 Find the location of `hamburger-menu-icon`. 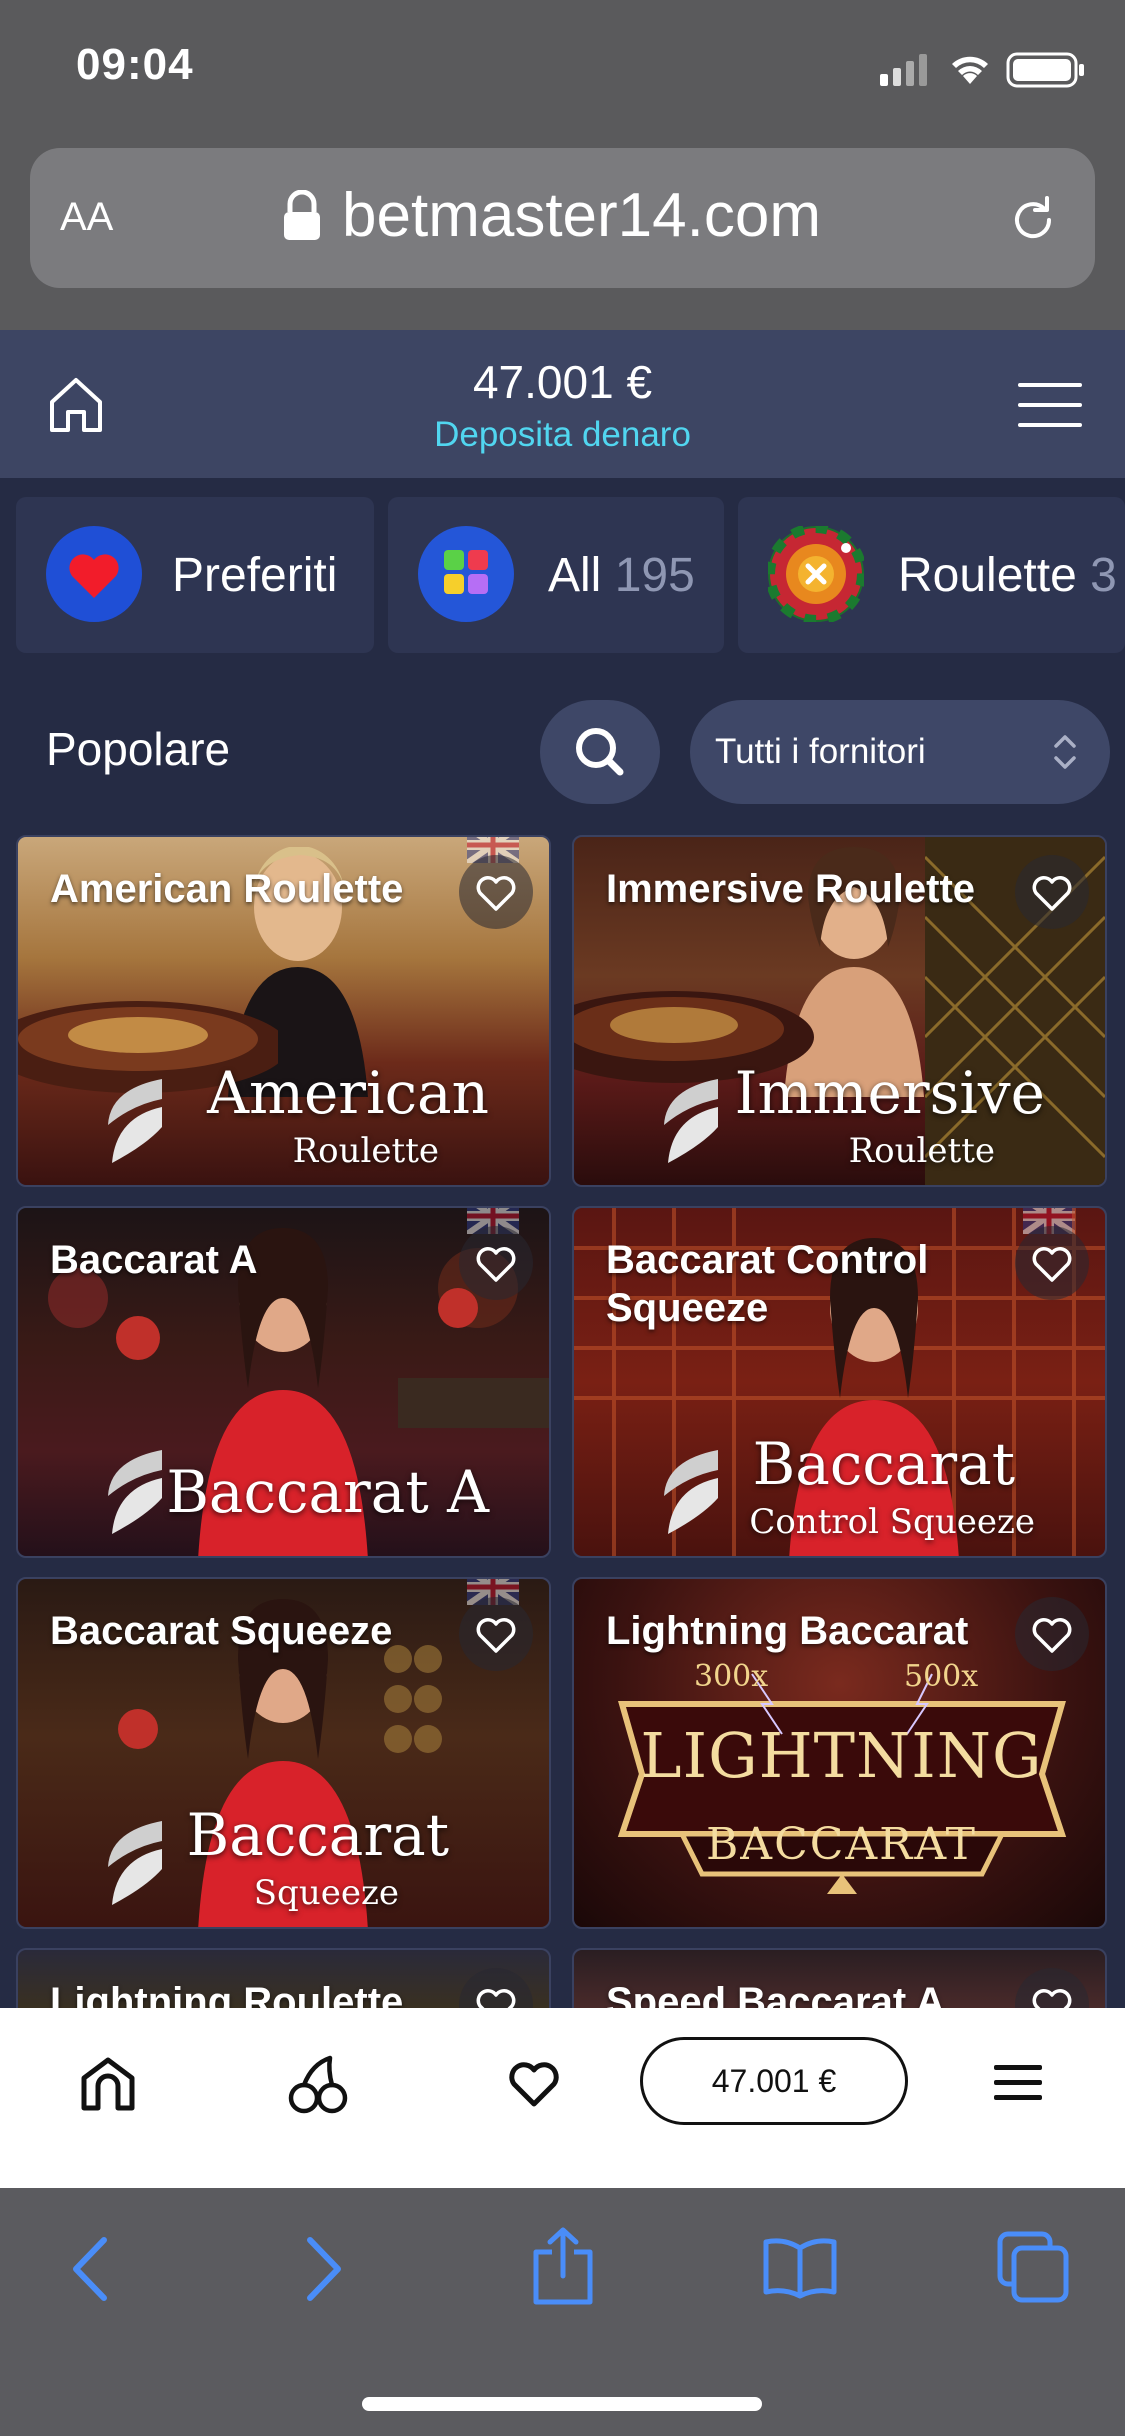

hamburger-menu-icon is located at coordinates (1050, 405).